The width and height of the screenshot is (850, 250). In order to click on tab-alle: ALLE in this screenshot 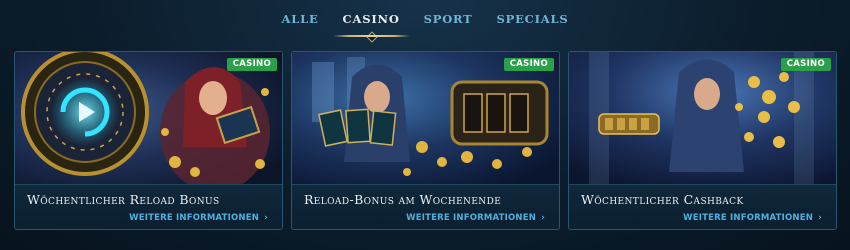, I will do `click(299, 21)`.